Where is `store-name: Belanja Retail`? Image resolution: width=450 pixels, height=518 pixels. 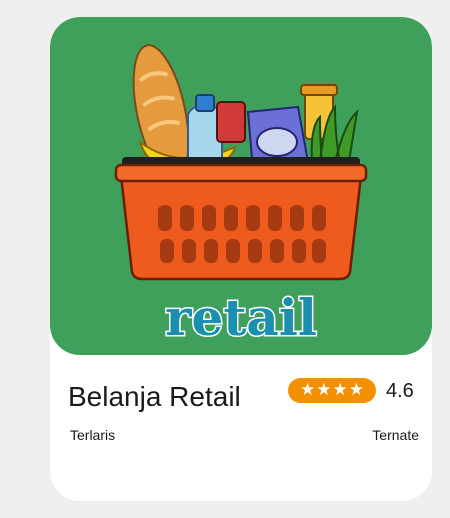 store-name: Belanja Retail is located at coordinates (154, 396).